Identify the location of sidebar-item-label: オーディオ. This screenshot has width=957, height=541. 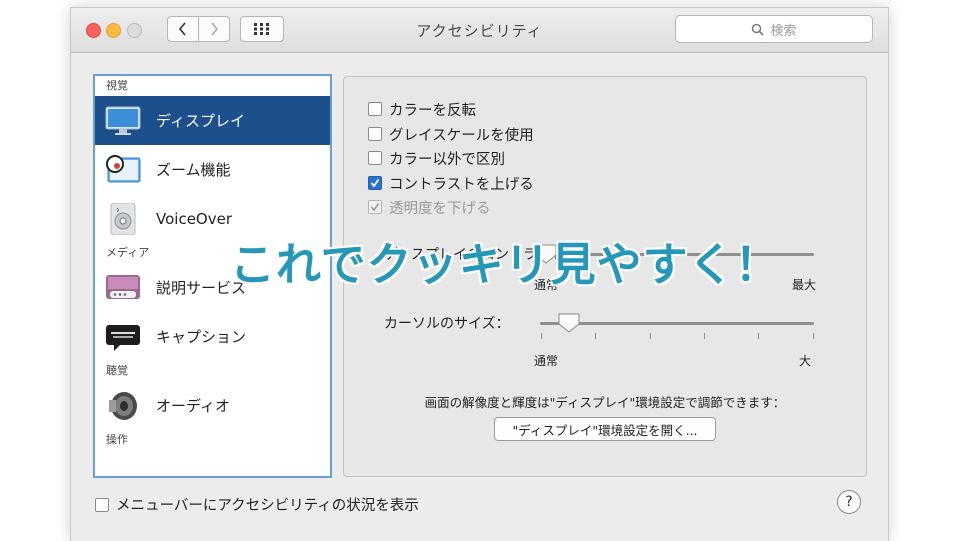
(193, 406).